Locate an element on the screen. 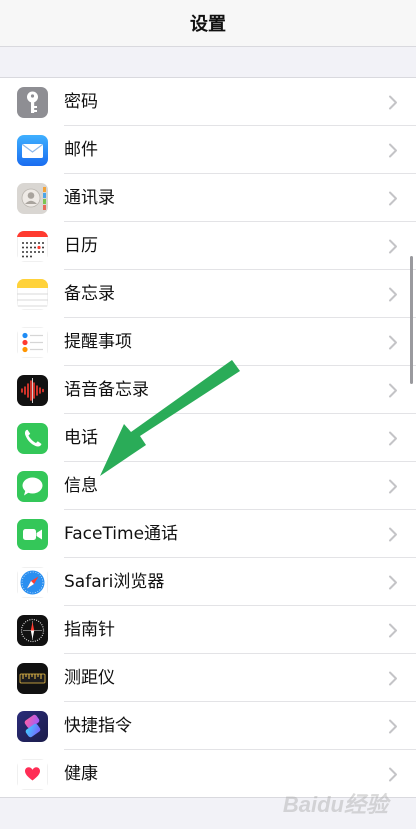  scrollbar is located at coordinates (411, 320).